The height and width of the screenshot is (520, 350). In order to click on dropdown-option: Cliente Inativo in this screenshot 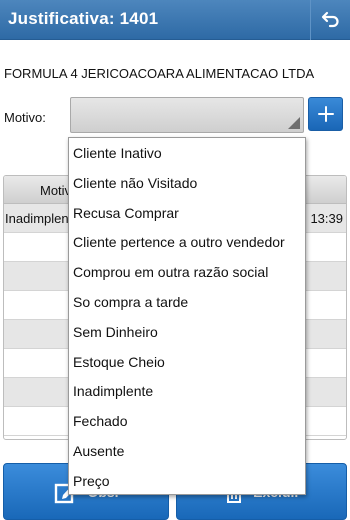, I will do `click(187, 153)`.